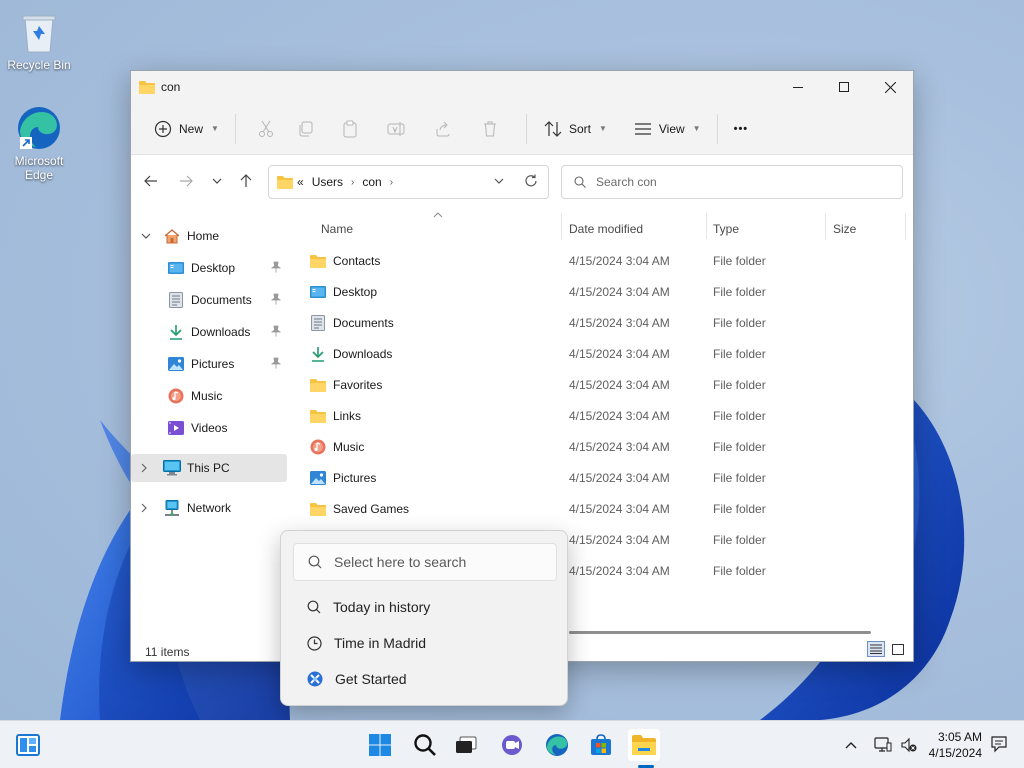  I want to click on paste-button, so click(350, 129).